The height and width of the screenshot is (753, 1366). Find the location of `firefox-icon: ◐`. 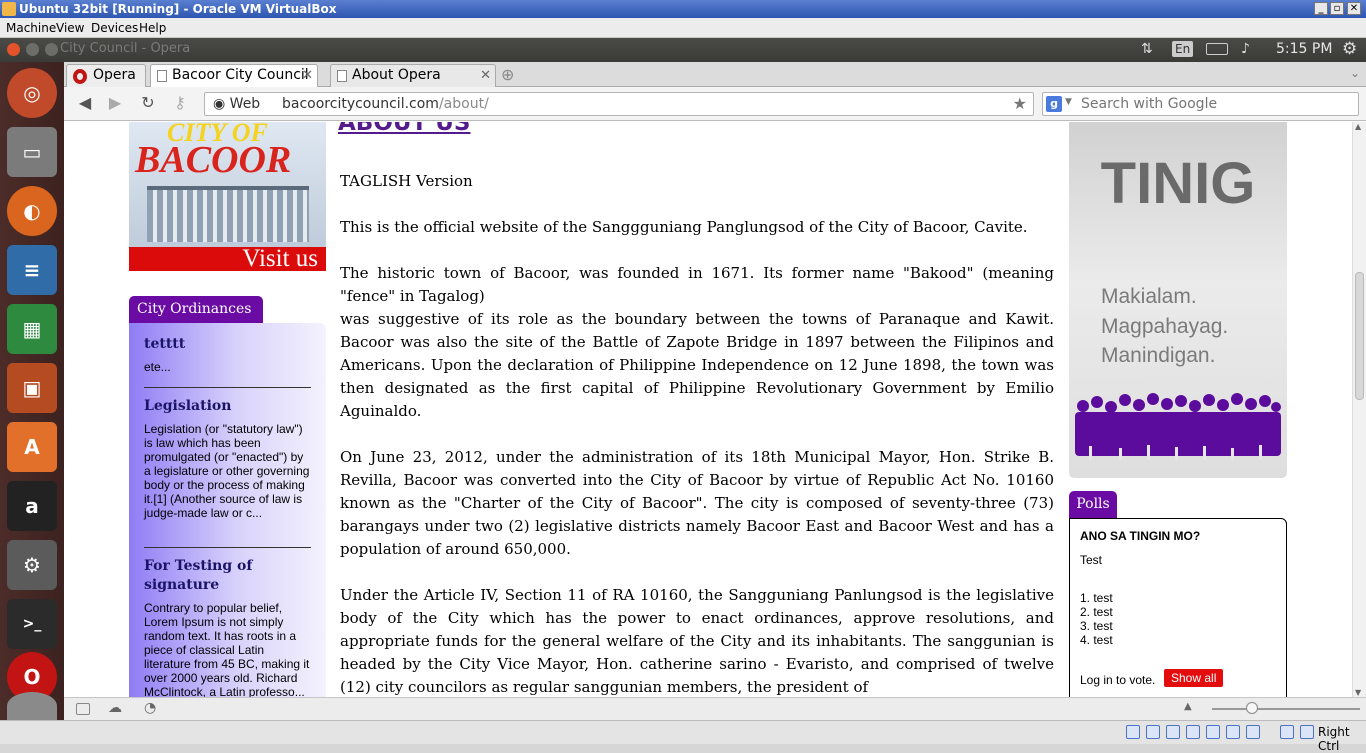

firefox-icon: ◐ is located at coordinates (32, 211).